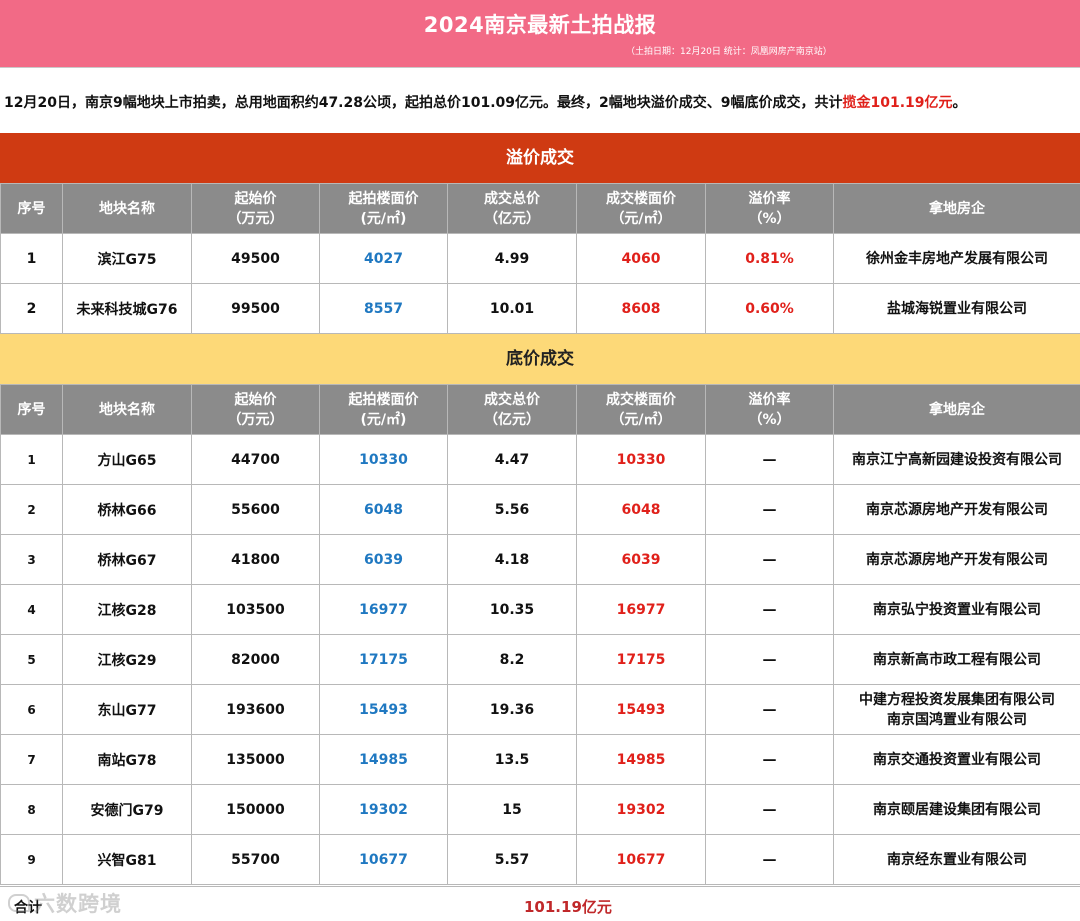  I want to click on page-subtitle: （土拍日期：12月20日 统计：凤凰网房产南京站）, so click(729, 52).